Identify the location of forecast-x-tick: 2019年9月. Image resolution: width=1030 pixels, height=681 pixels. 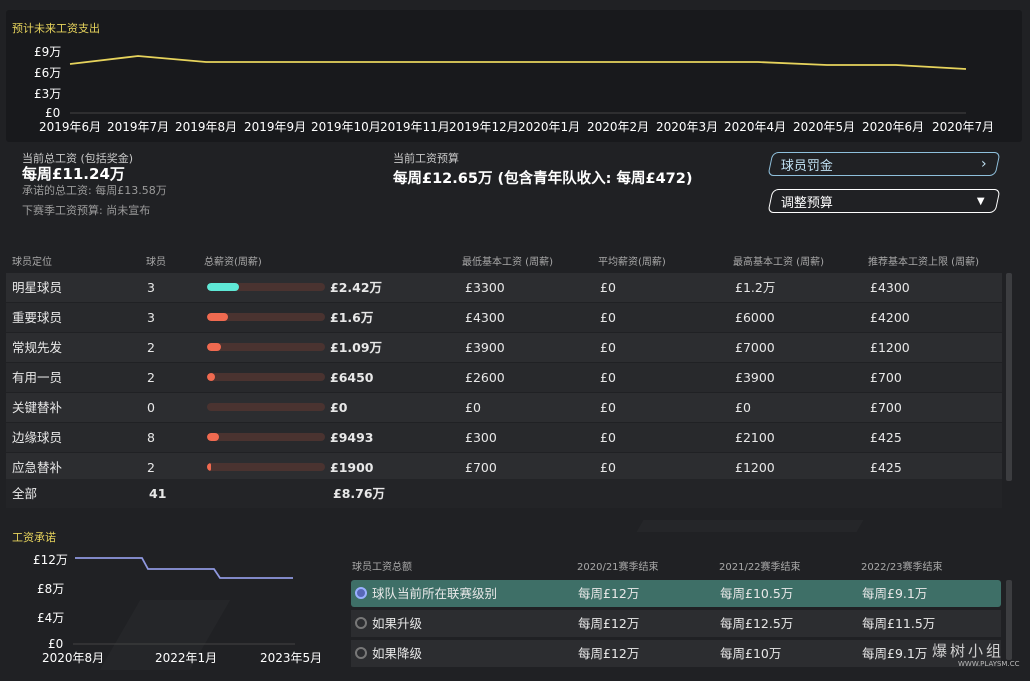
(275, 127).